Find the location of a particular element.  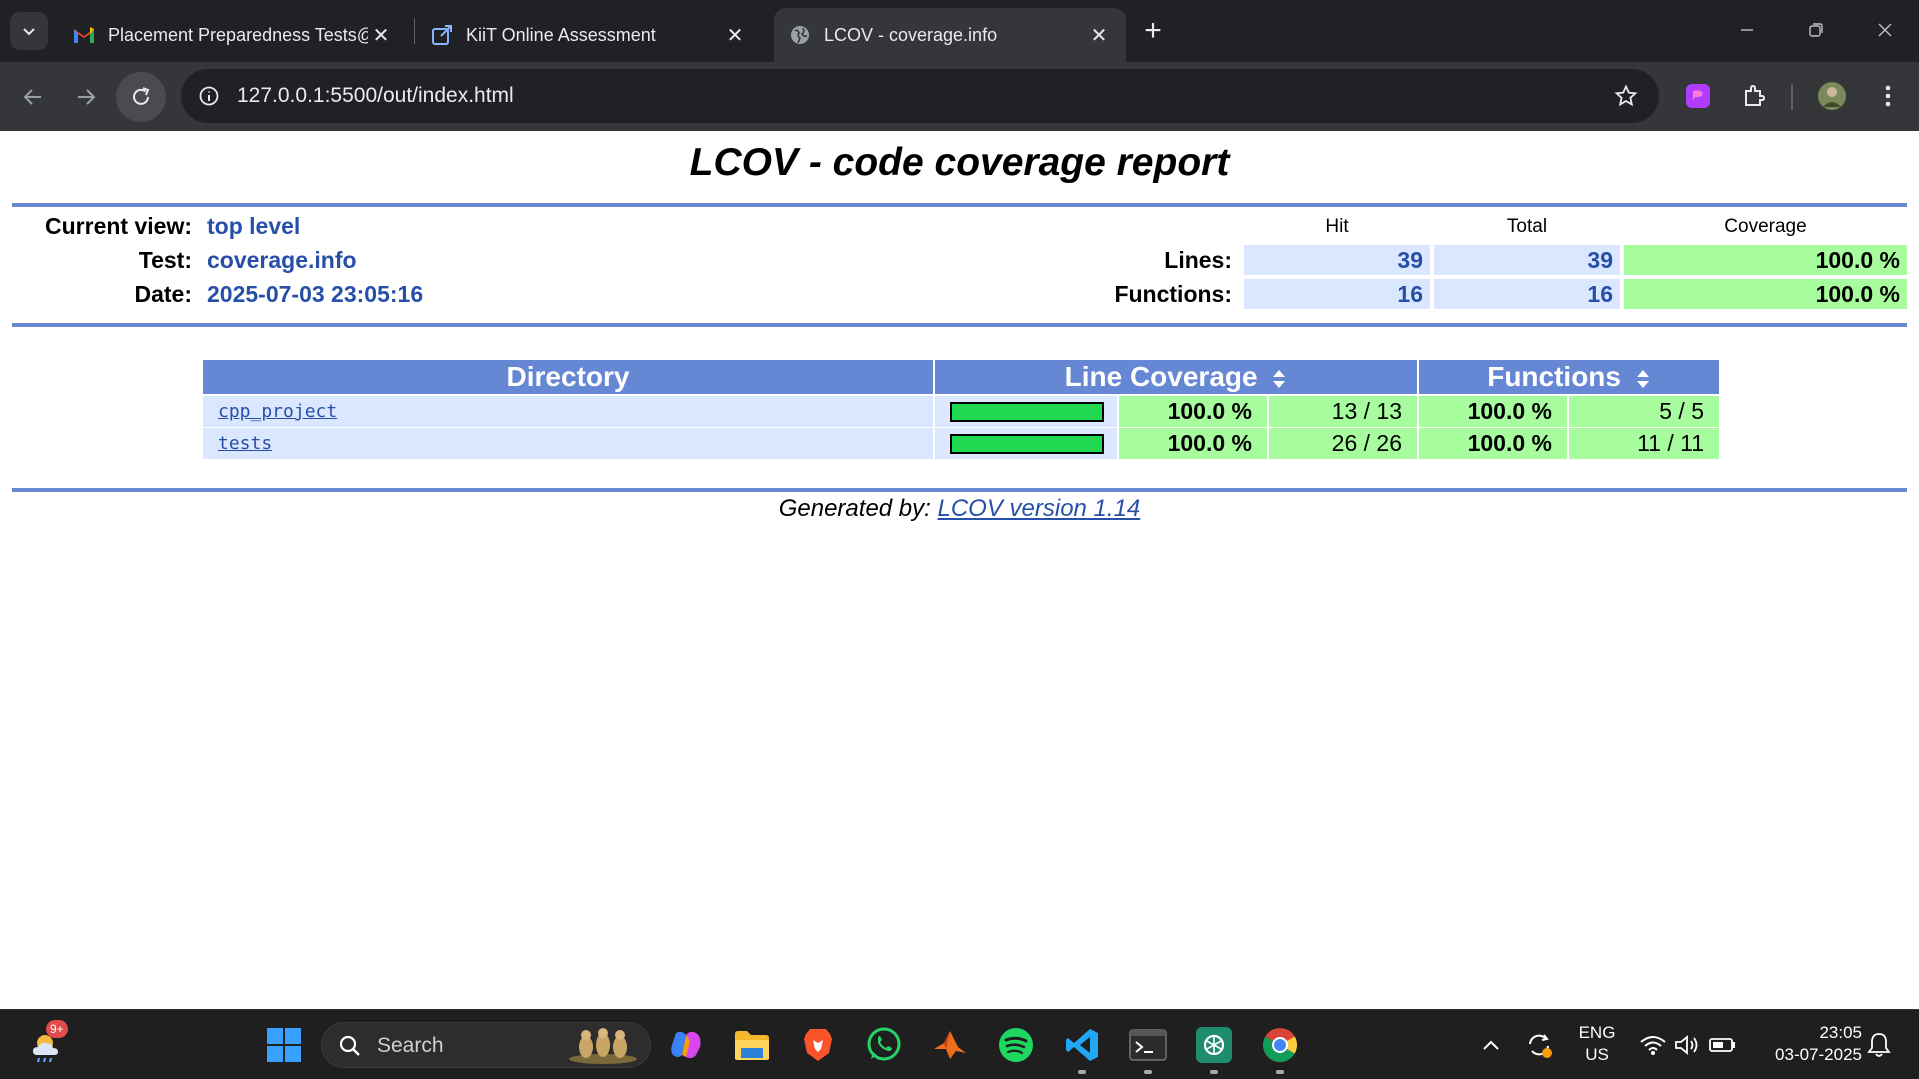

notification-bell-icon is located at coordinates (1879, 1045).